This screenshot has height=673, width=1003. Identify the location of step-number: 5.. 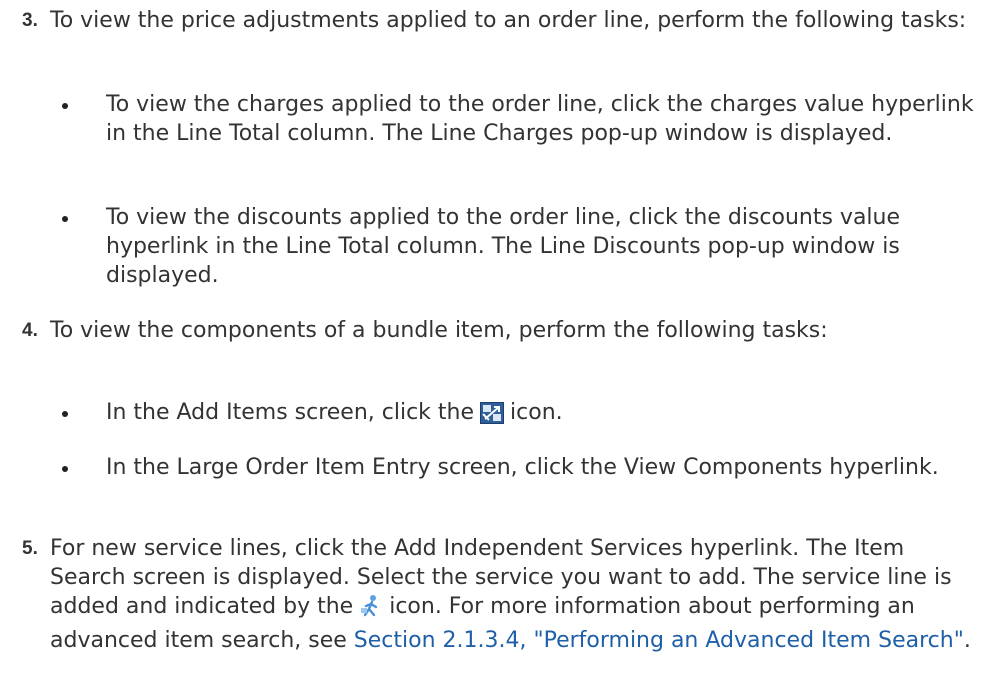
(30, 548).